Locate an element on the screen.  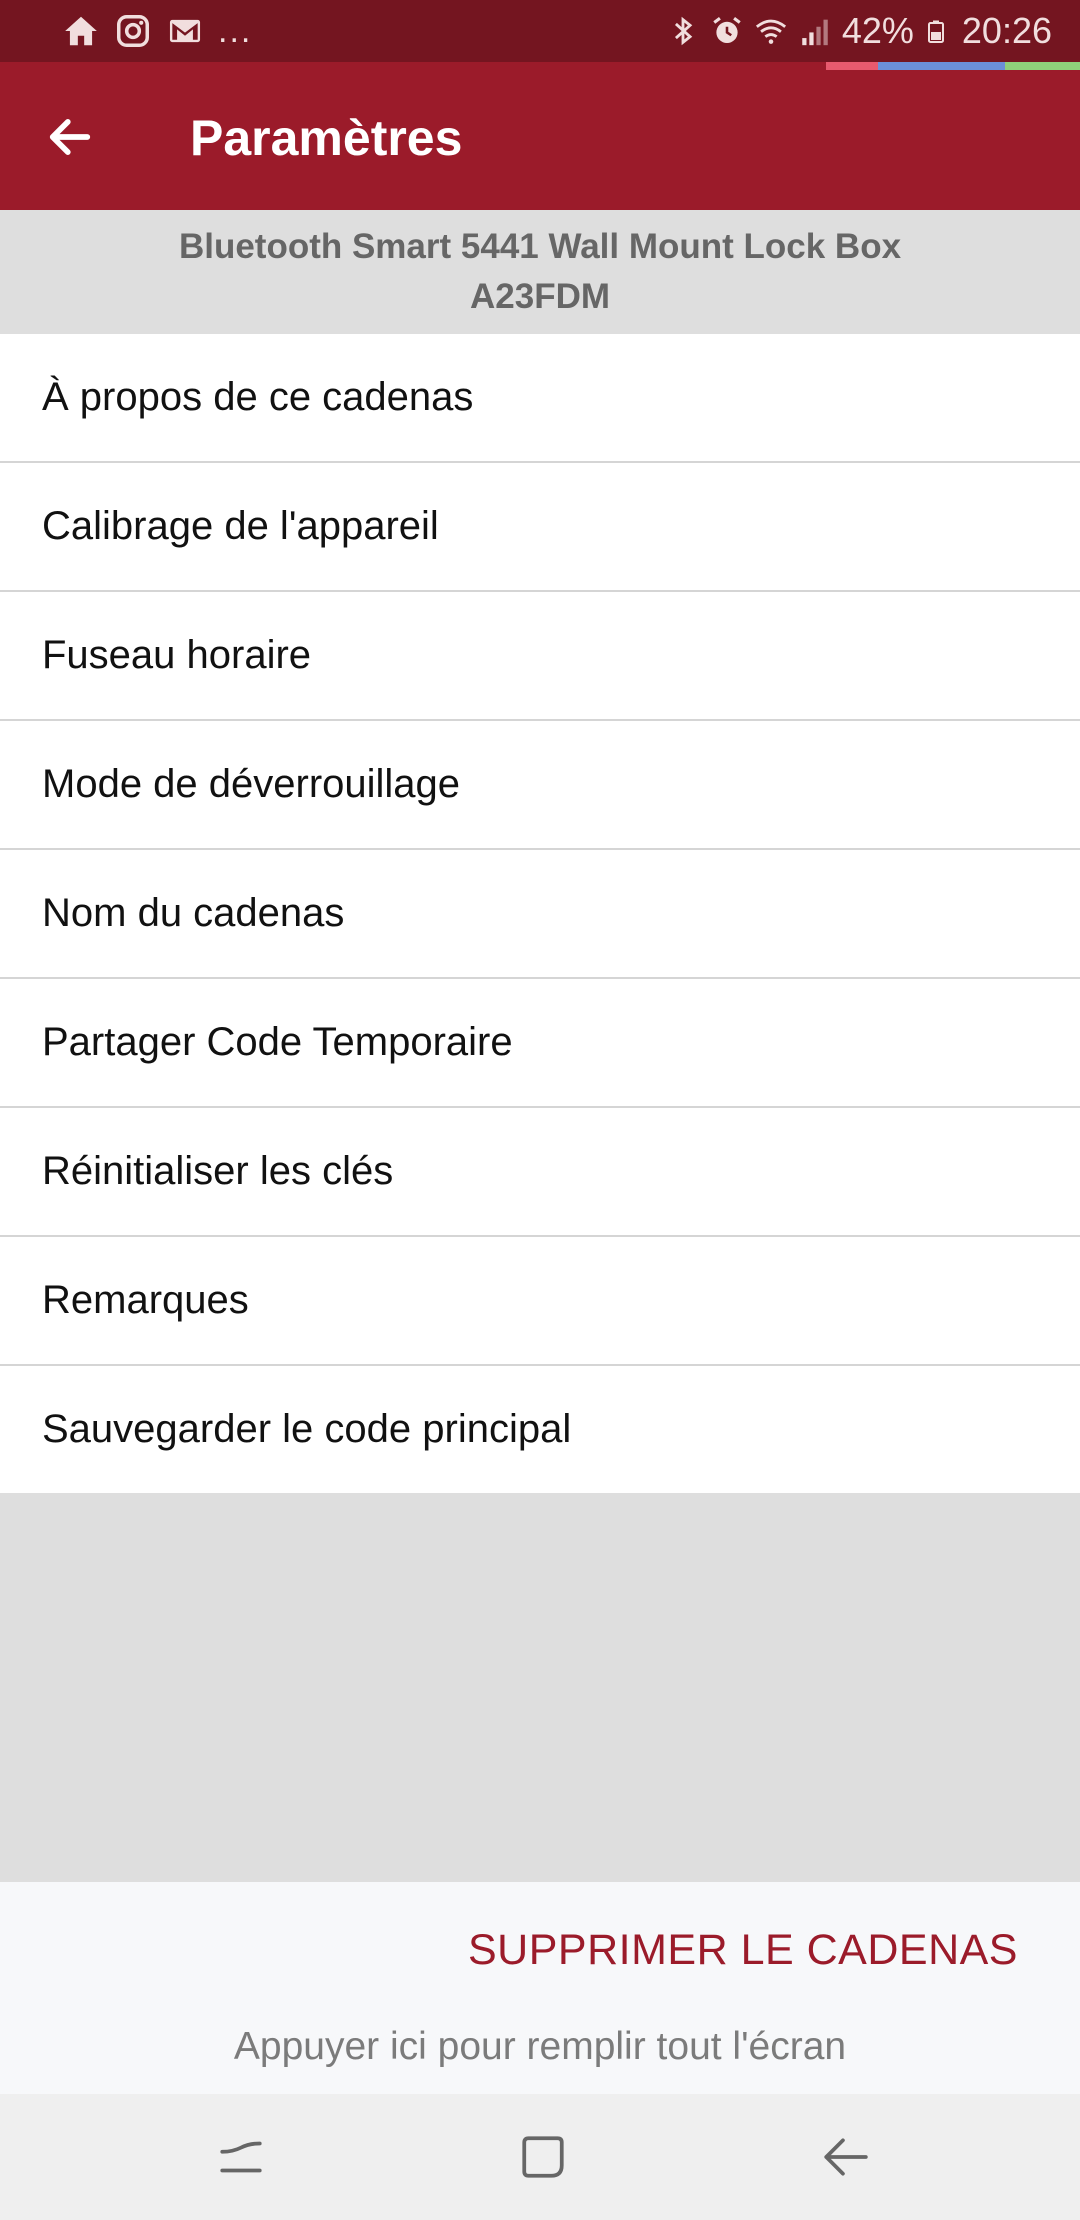
home-button is located at coordinates (543, 2157).